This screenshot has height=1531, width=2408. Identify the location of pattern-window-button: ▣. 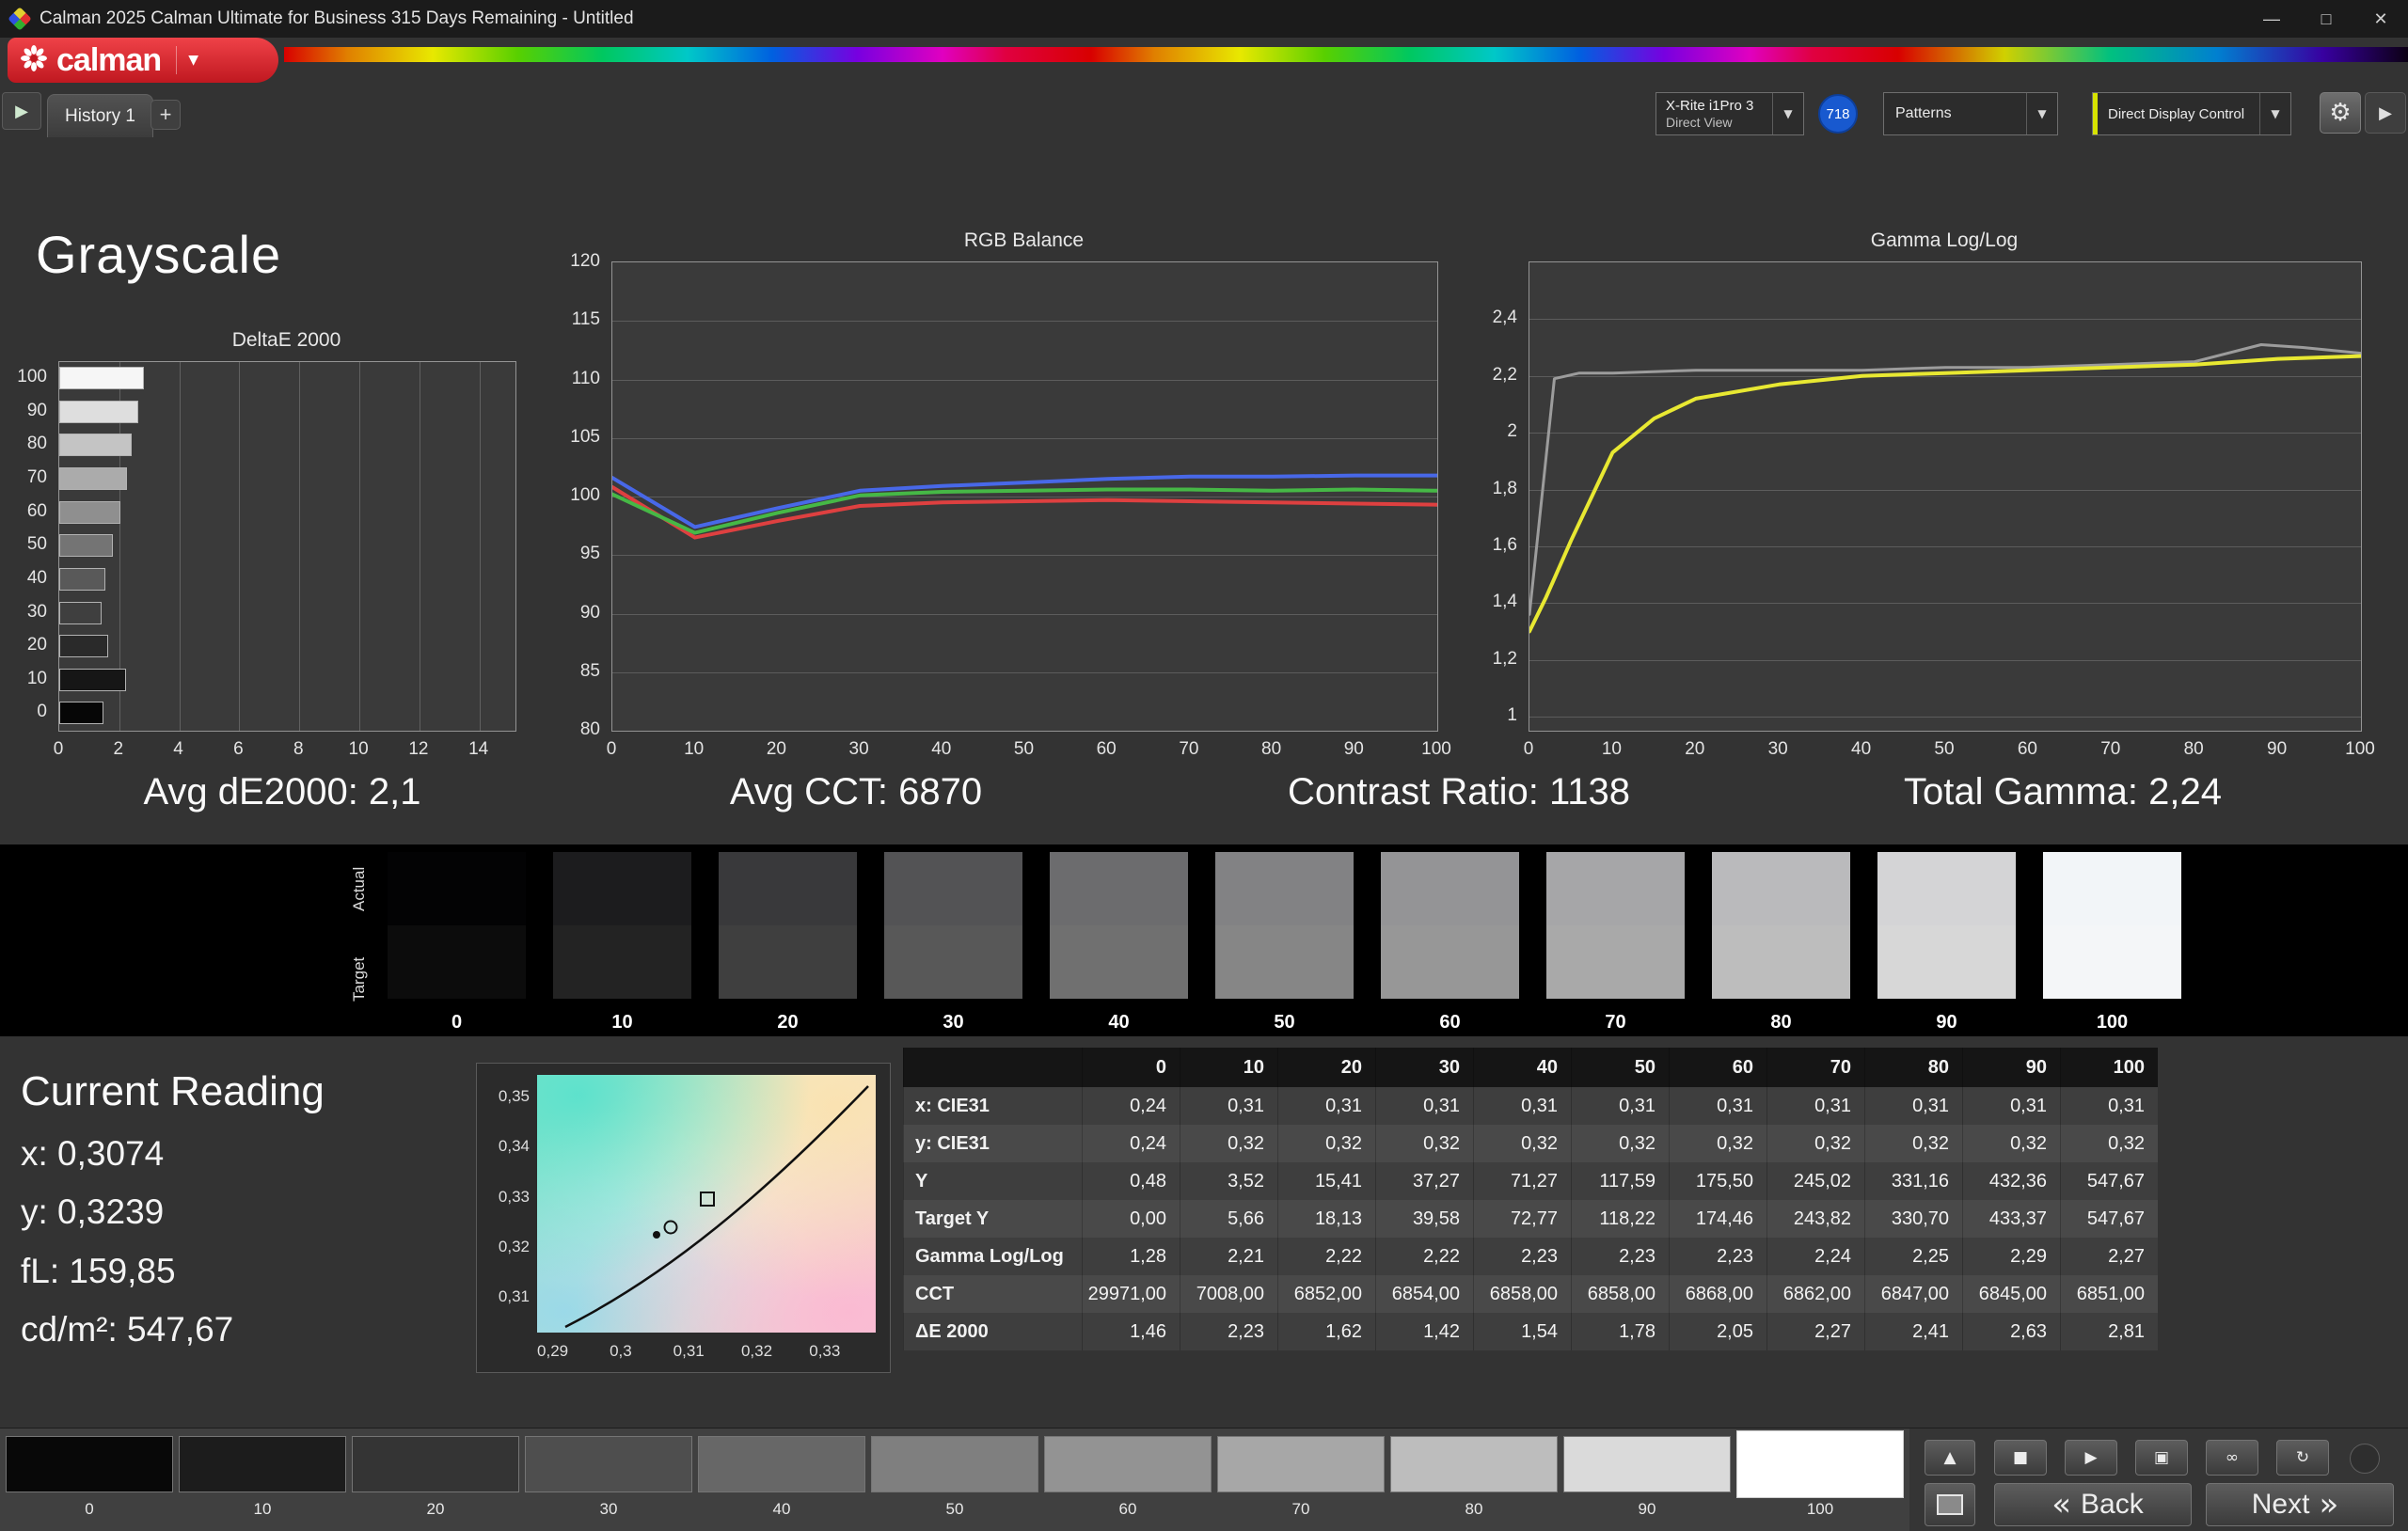
(2161, 1458).